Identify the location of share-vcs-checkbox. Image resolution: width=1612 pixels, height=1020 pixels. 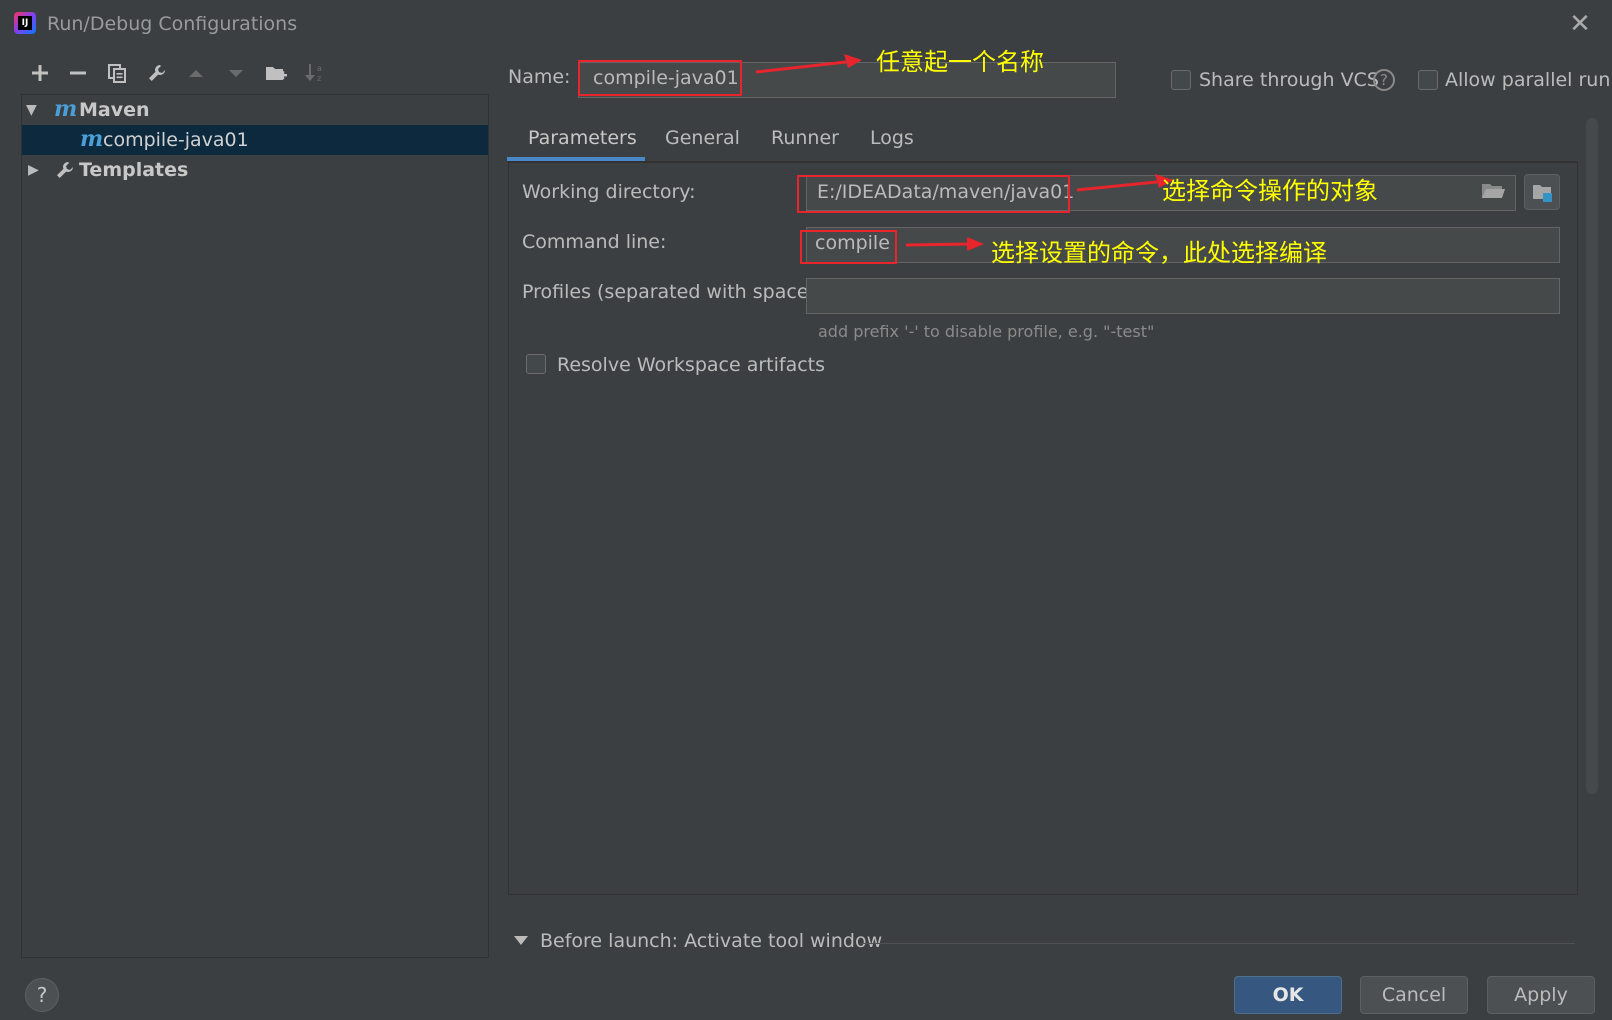
(1181, 80).